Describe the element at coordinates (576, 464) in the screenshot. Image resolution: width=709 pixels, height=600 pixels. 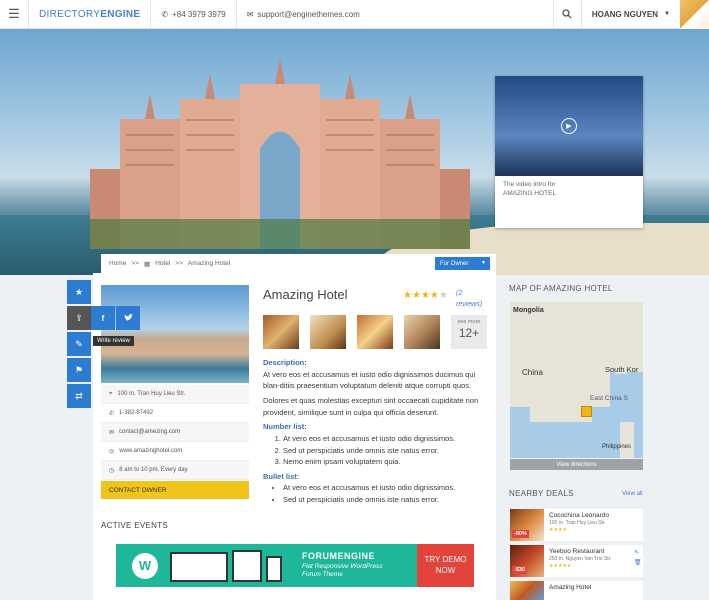
I see `view-directions-button: View directions` at that location.